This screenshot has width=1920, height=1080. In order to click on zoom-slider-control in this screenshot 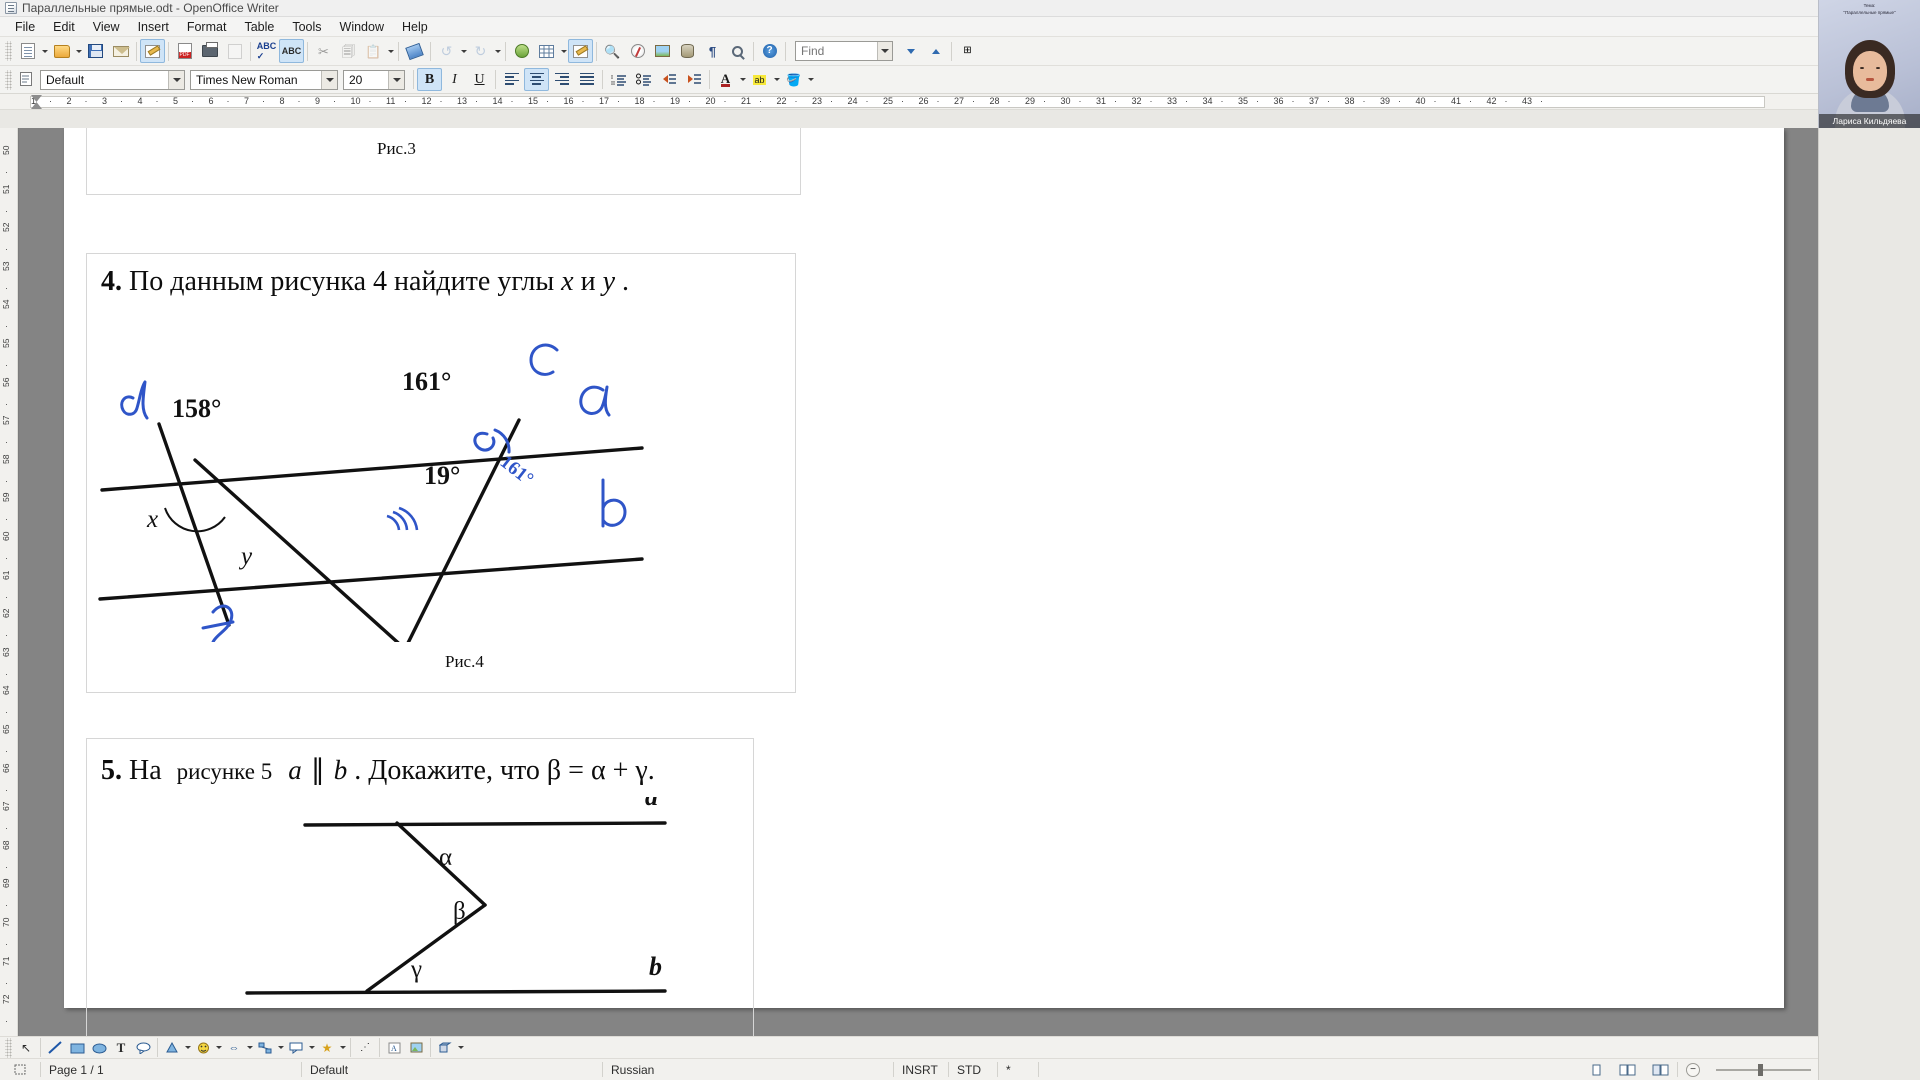, I will do `click(1763, 1070)`.